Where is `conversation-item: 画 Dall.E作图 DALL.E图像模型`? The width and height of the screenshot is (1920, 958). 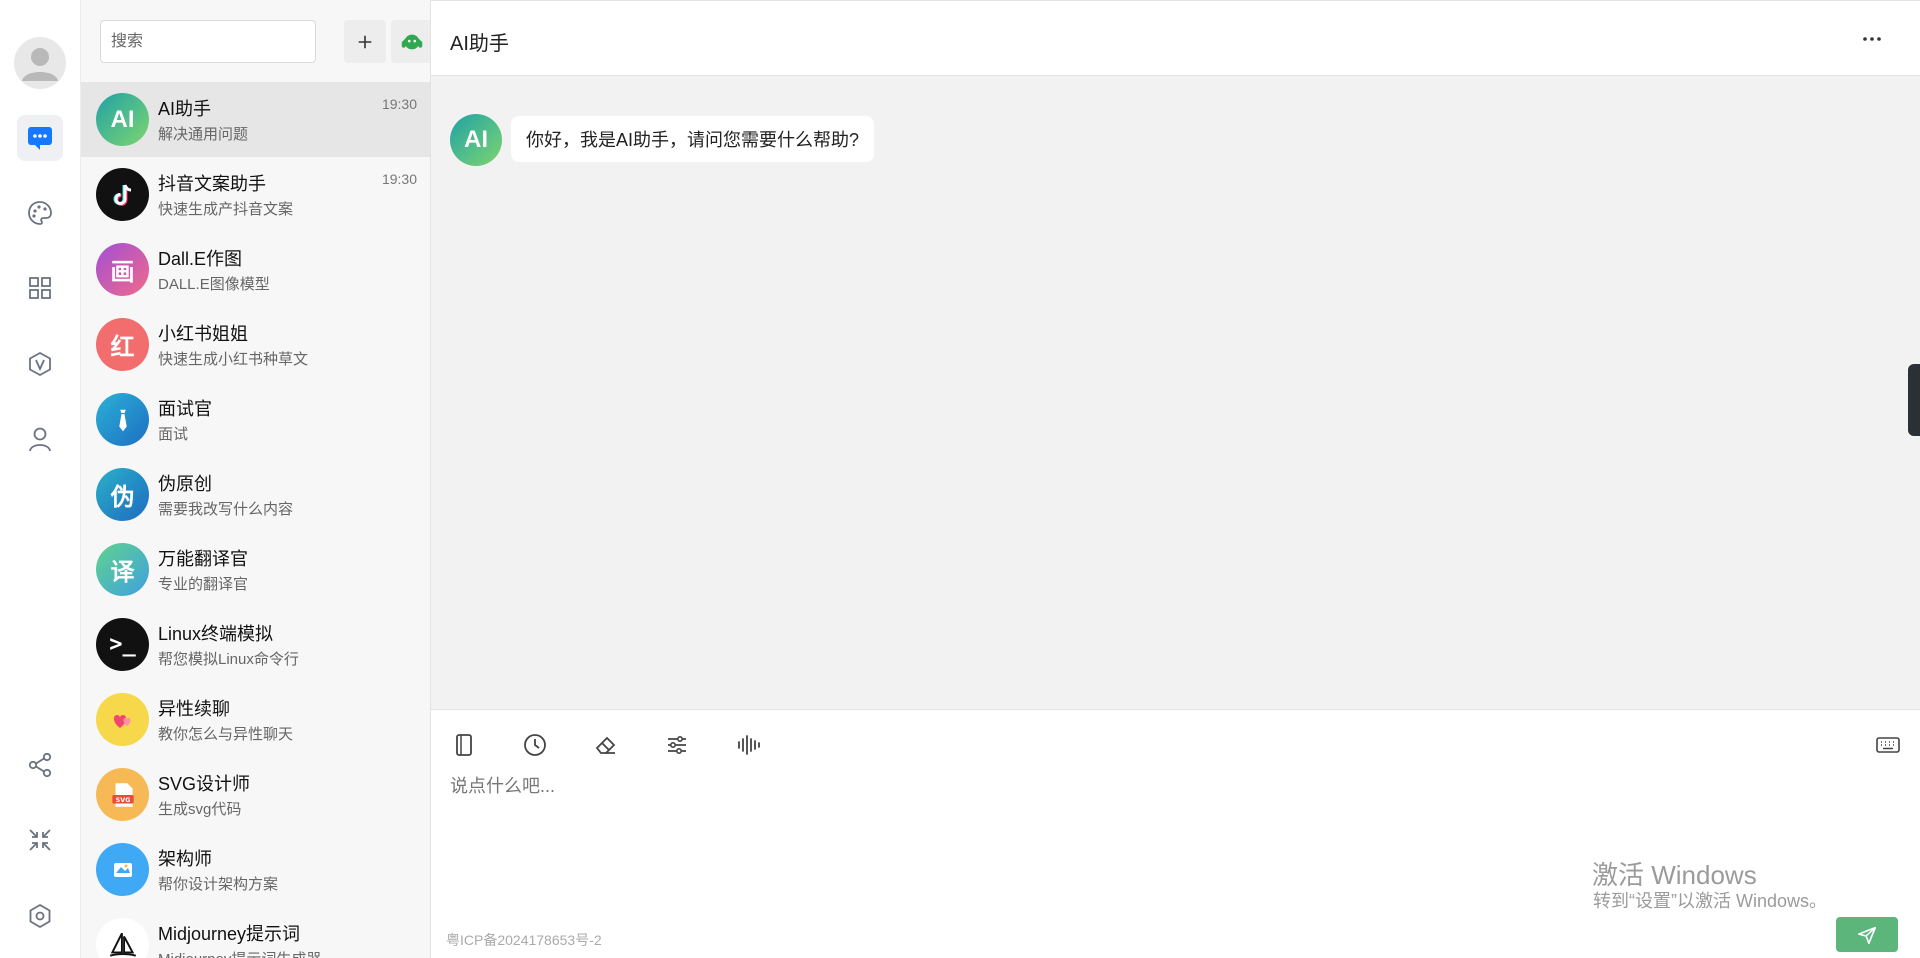
conversation-item: 画 Dall.E作图 DALL.E图像模型 is located at coordinates (255, 269).